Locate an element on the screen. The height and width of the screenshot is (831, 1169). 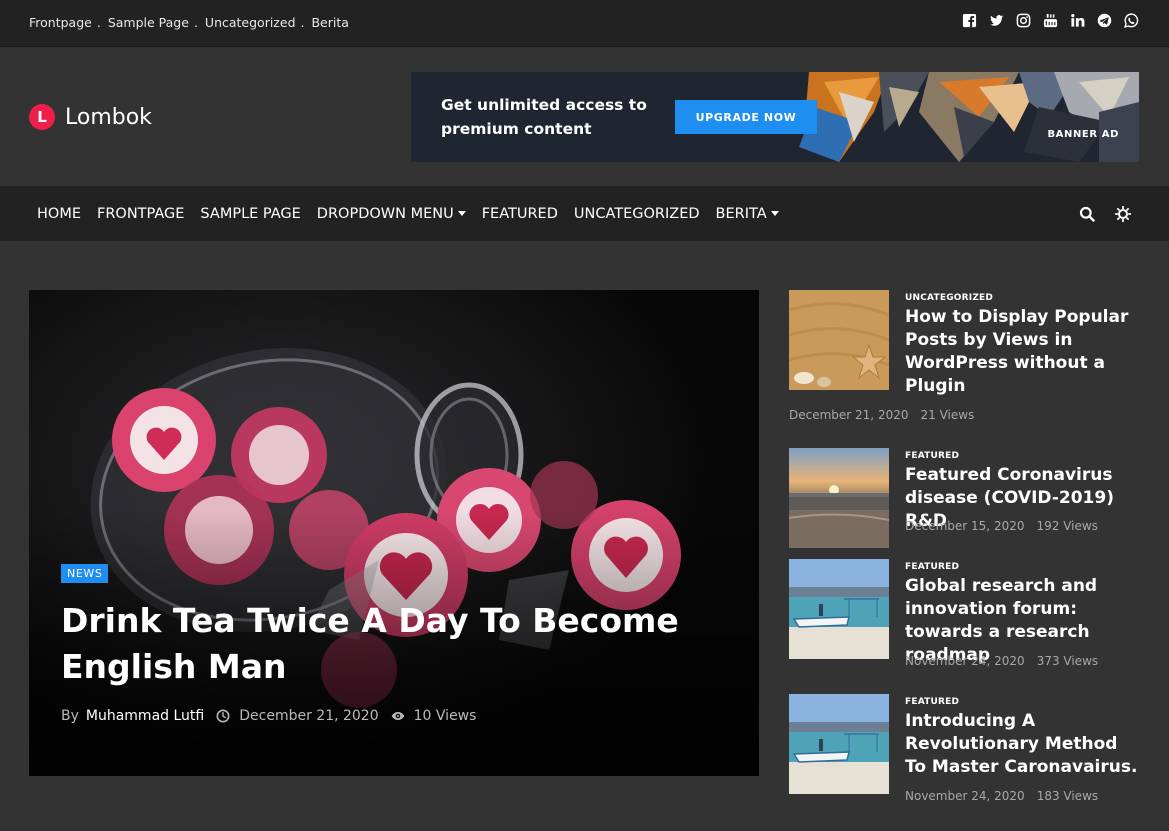
nav-item-home: HOME is located at coordinates (59, 214).